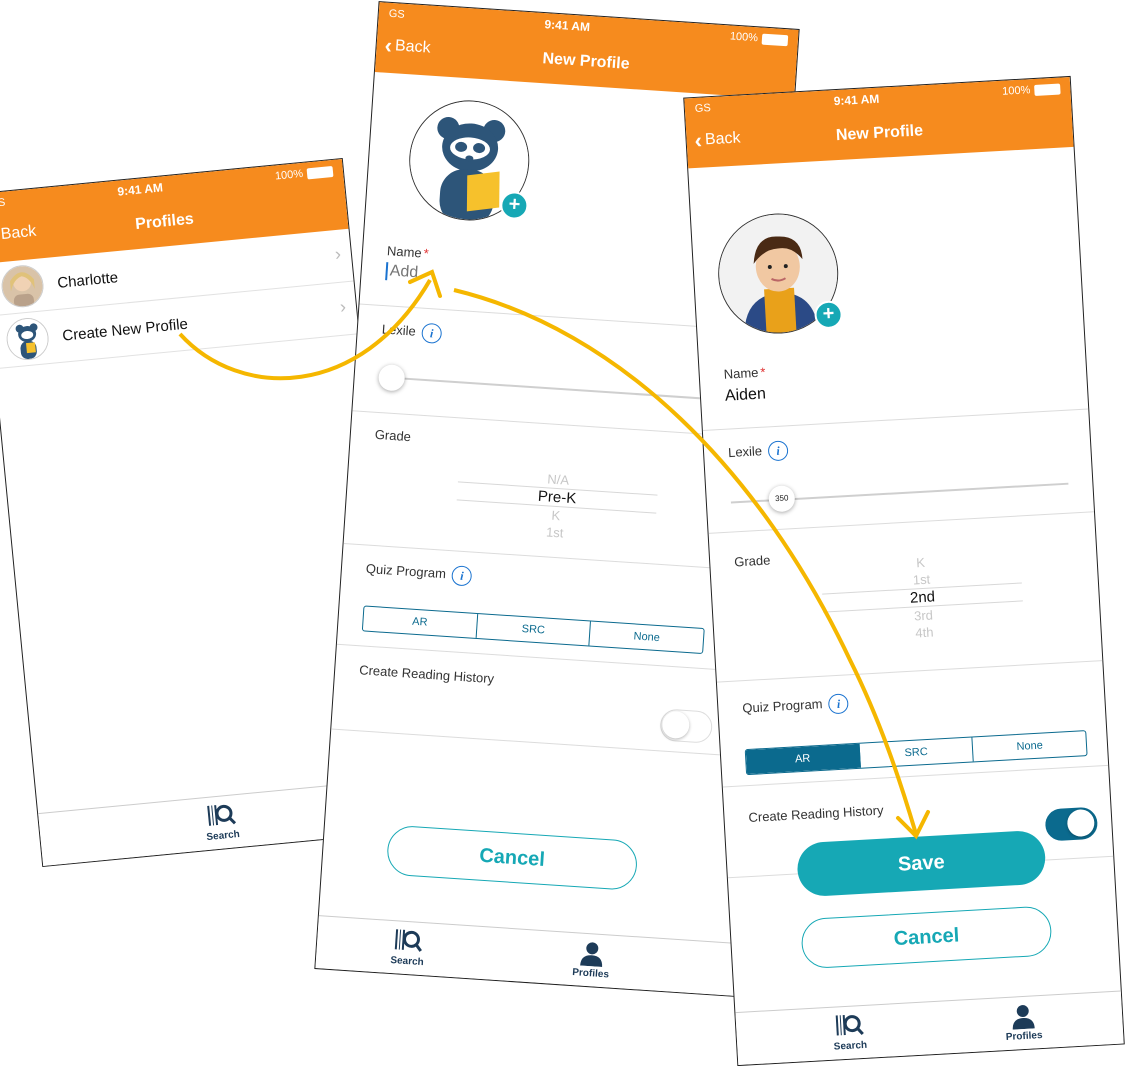 The image size is (1128, 1066). I want to click on lexile-slider-knob, so click(391, 377).